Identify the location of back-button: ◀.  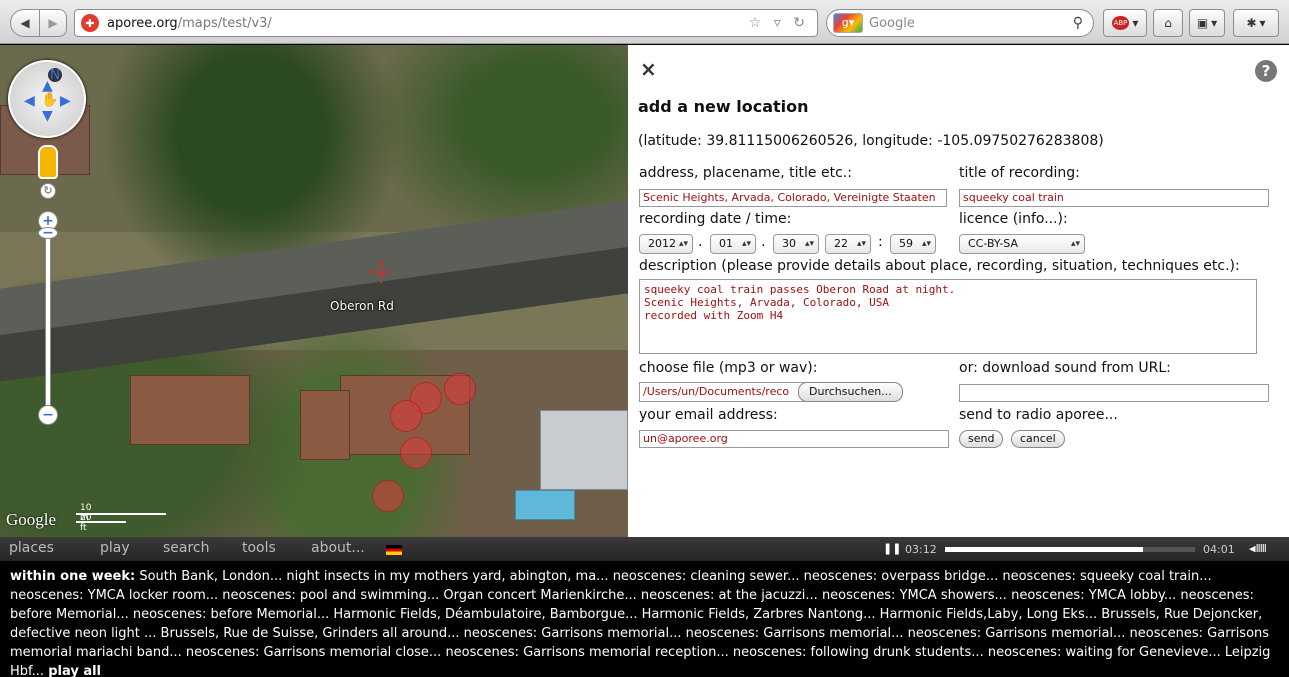
(25, 23).